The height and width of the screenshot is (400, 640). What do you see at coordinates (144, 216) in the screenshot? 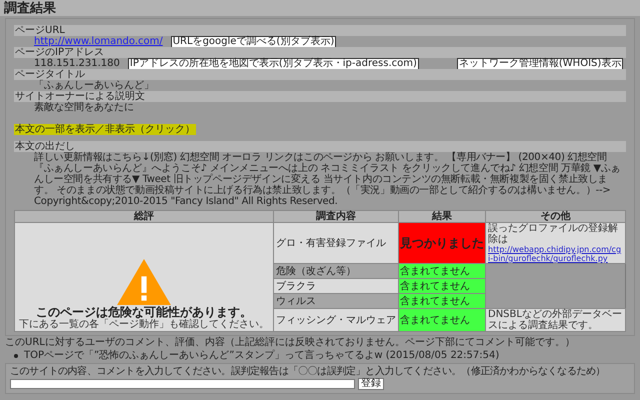
I see `column-header: 総評` at bounding box center [144, 216].